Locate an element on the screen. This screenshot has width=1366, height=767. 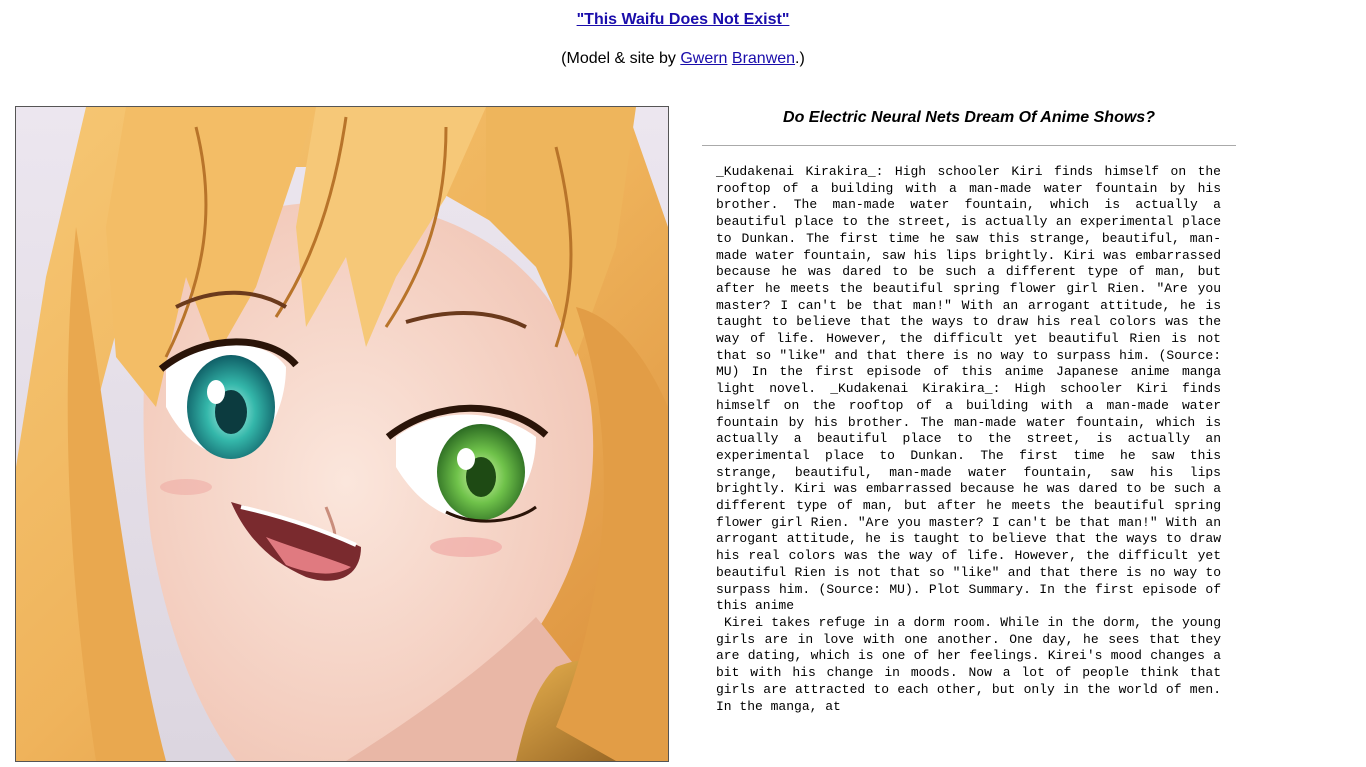
story-divider is located at coordinates (969, 145).